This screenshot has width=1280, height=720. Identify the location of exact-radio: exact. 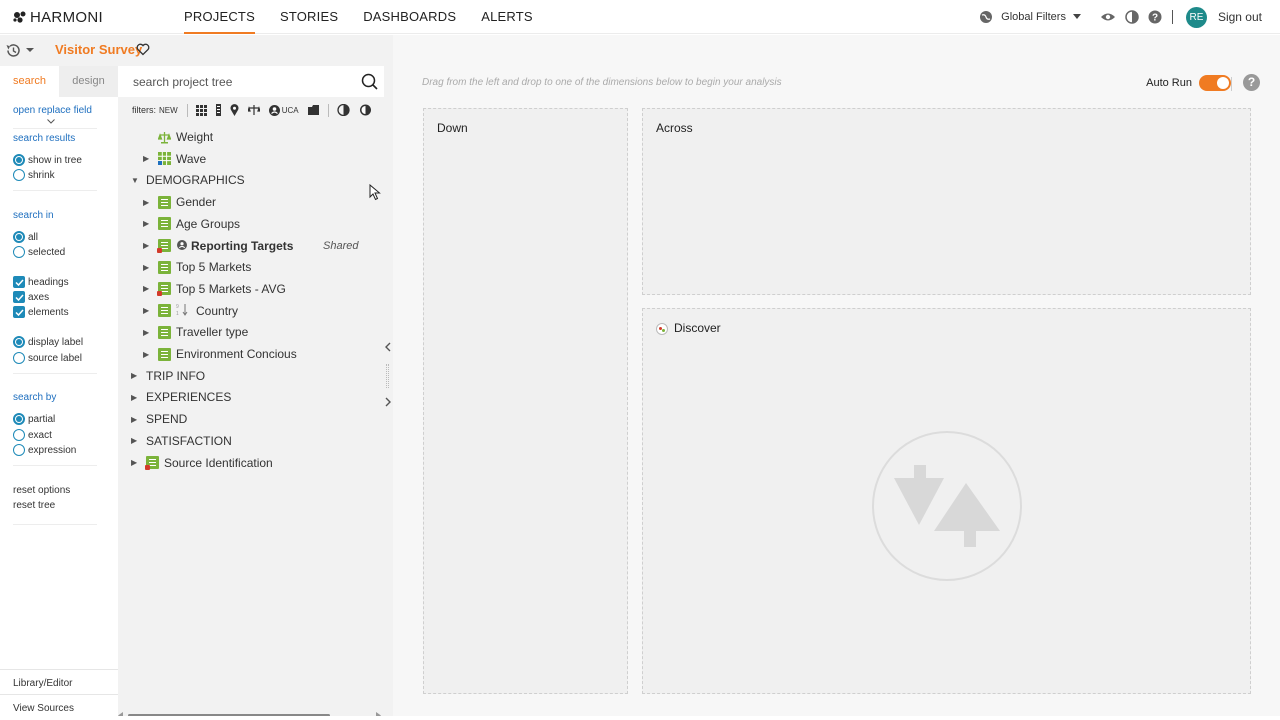
(32, 435).